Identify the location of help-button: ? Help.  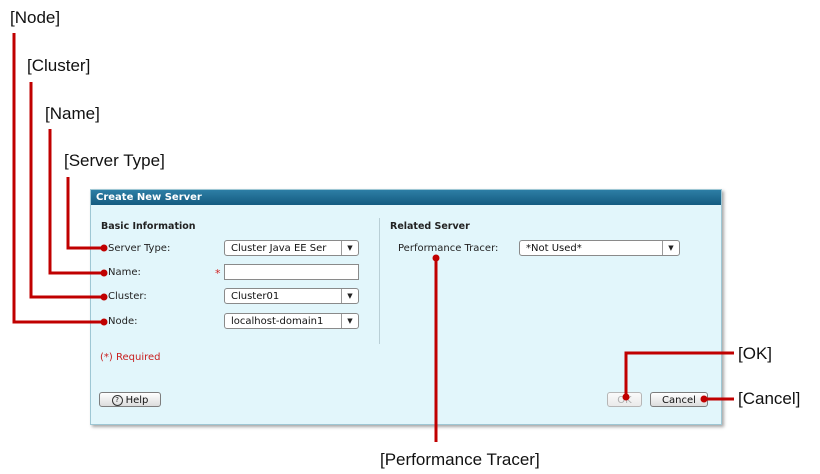
(130, 399).